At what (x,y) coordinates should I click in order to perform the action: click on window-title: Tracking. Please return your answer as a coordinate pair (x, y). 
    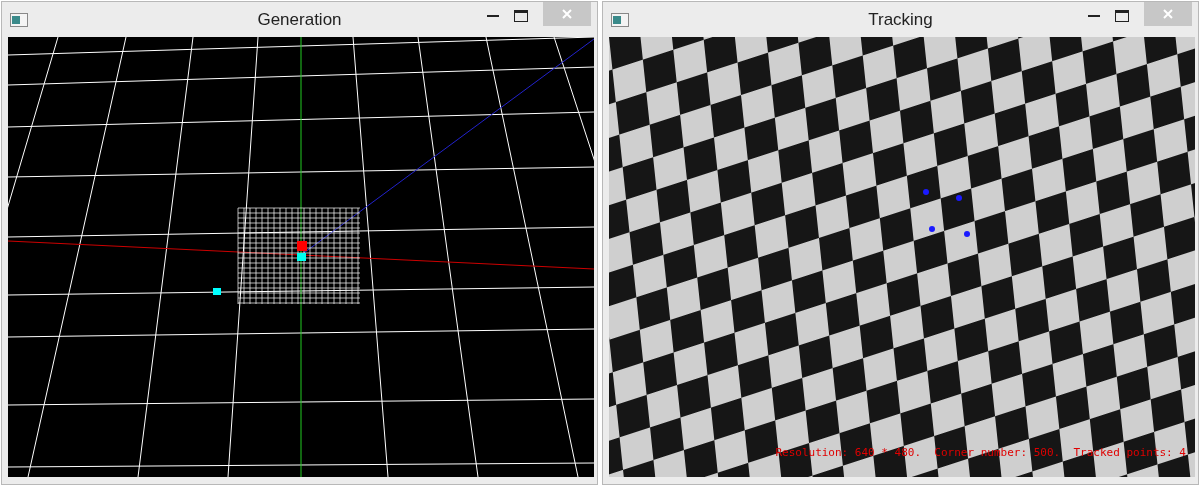
    Looking at the image, I should click on (900, 19).